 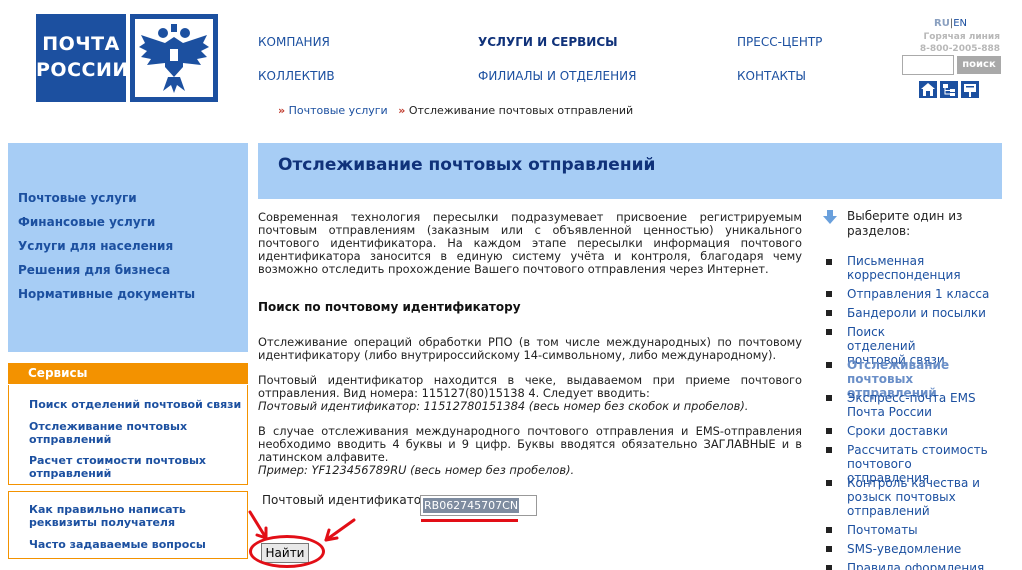 What do you see at coordinates (932, 313) in the screenshot?
I see `section-link-parcels: Бандероли и посылки` at bounding box center [932, 313].